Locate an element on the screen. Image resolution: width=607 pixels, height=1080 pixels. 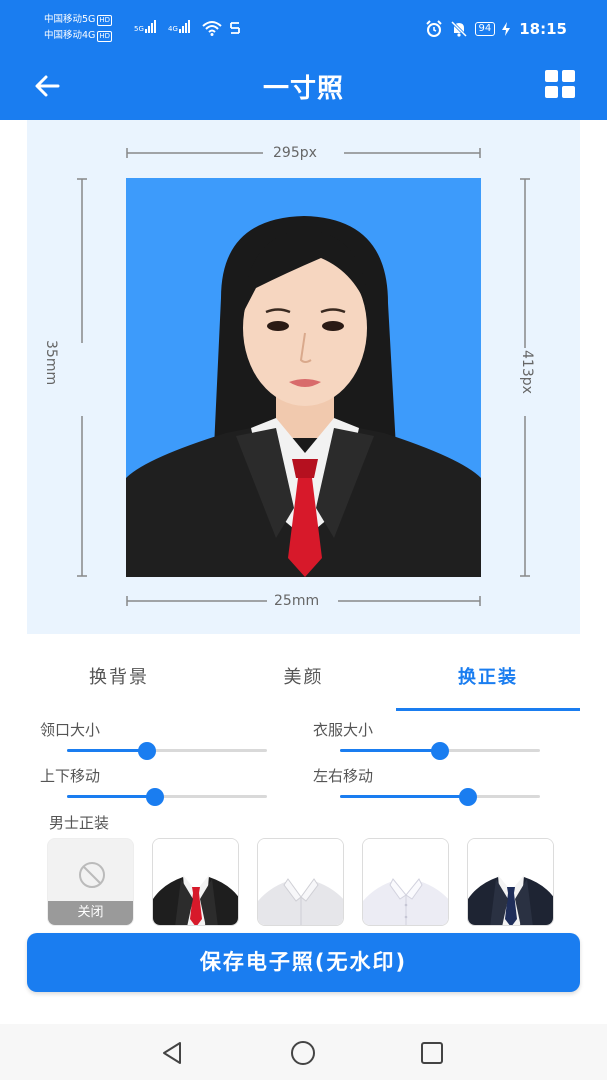
height-mm-label: 35mm is located at coordinates (51, 363).